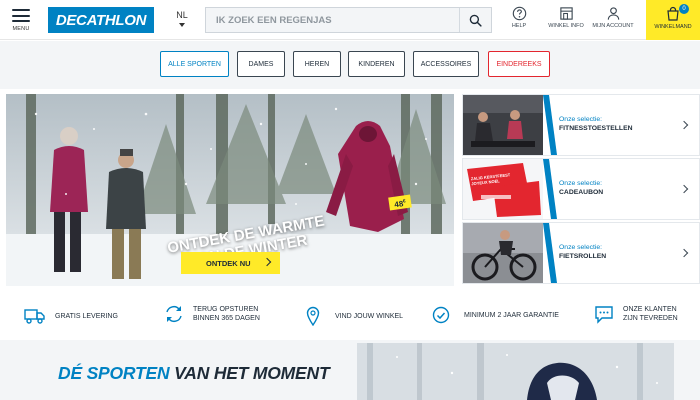  What do you see at coordinates (182, 25) in the screenshot?
I see `caret-down-icon` at bounding box center [182, 25].